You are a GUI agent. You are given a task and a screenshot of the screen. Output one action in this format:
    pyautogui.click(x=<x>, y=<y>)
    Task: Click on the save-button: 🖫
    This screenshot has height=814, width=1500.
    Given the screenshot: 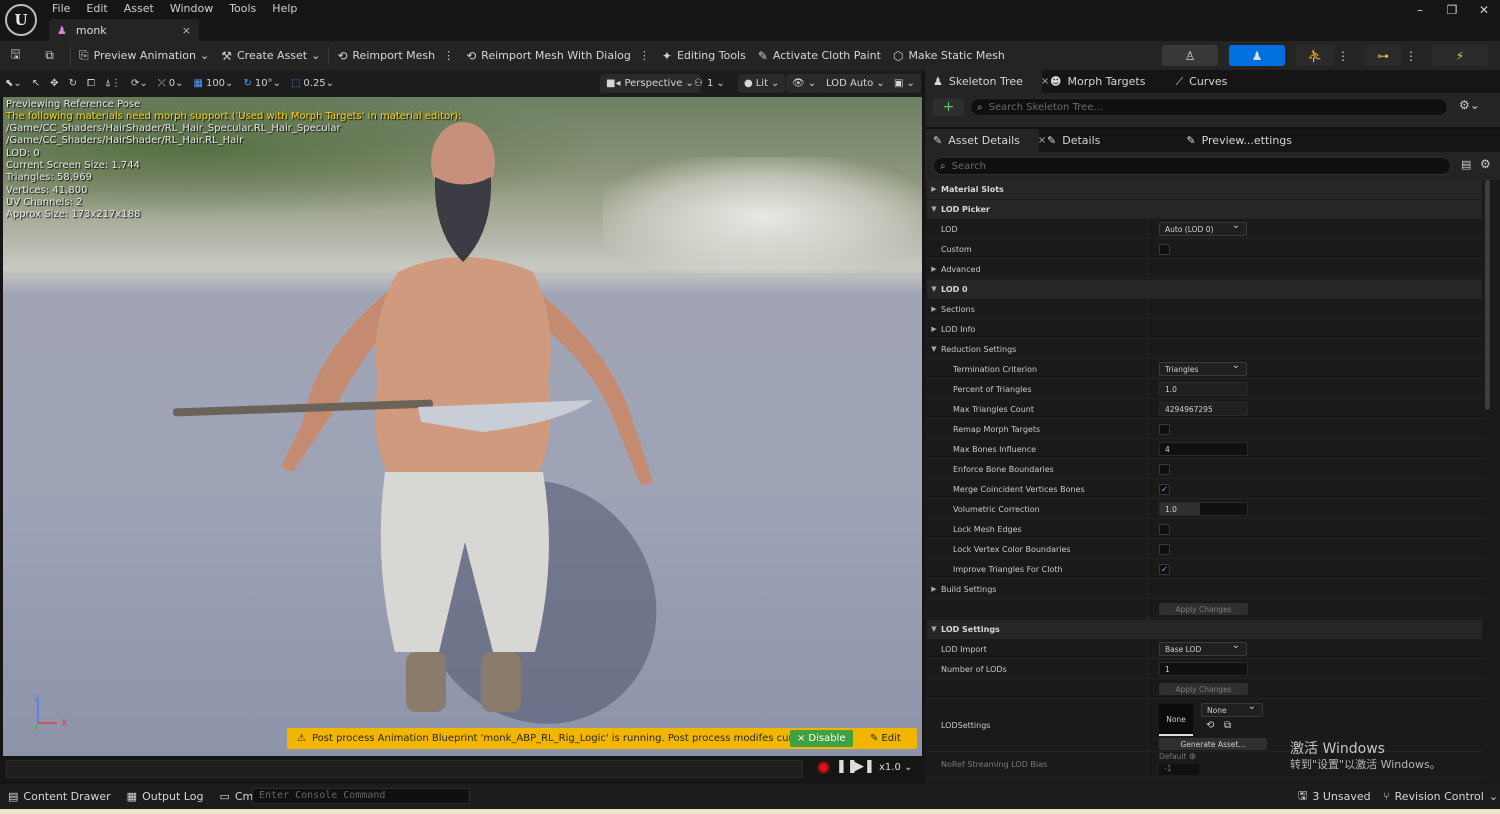 What is the action you would take?
    pyautogui.click(x=18, y=55)
    